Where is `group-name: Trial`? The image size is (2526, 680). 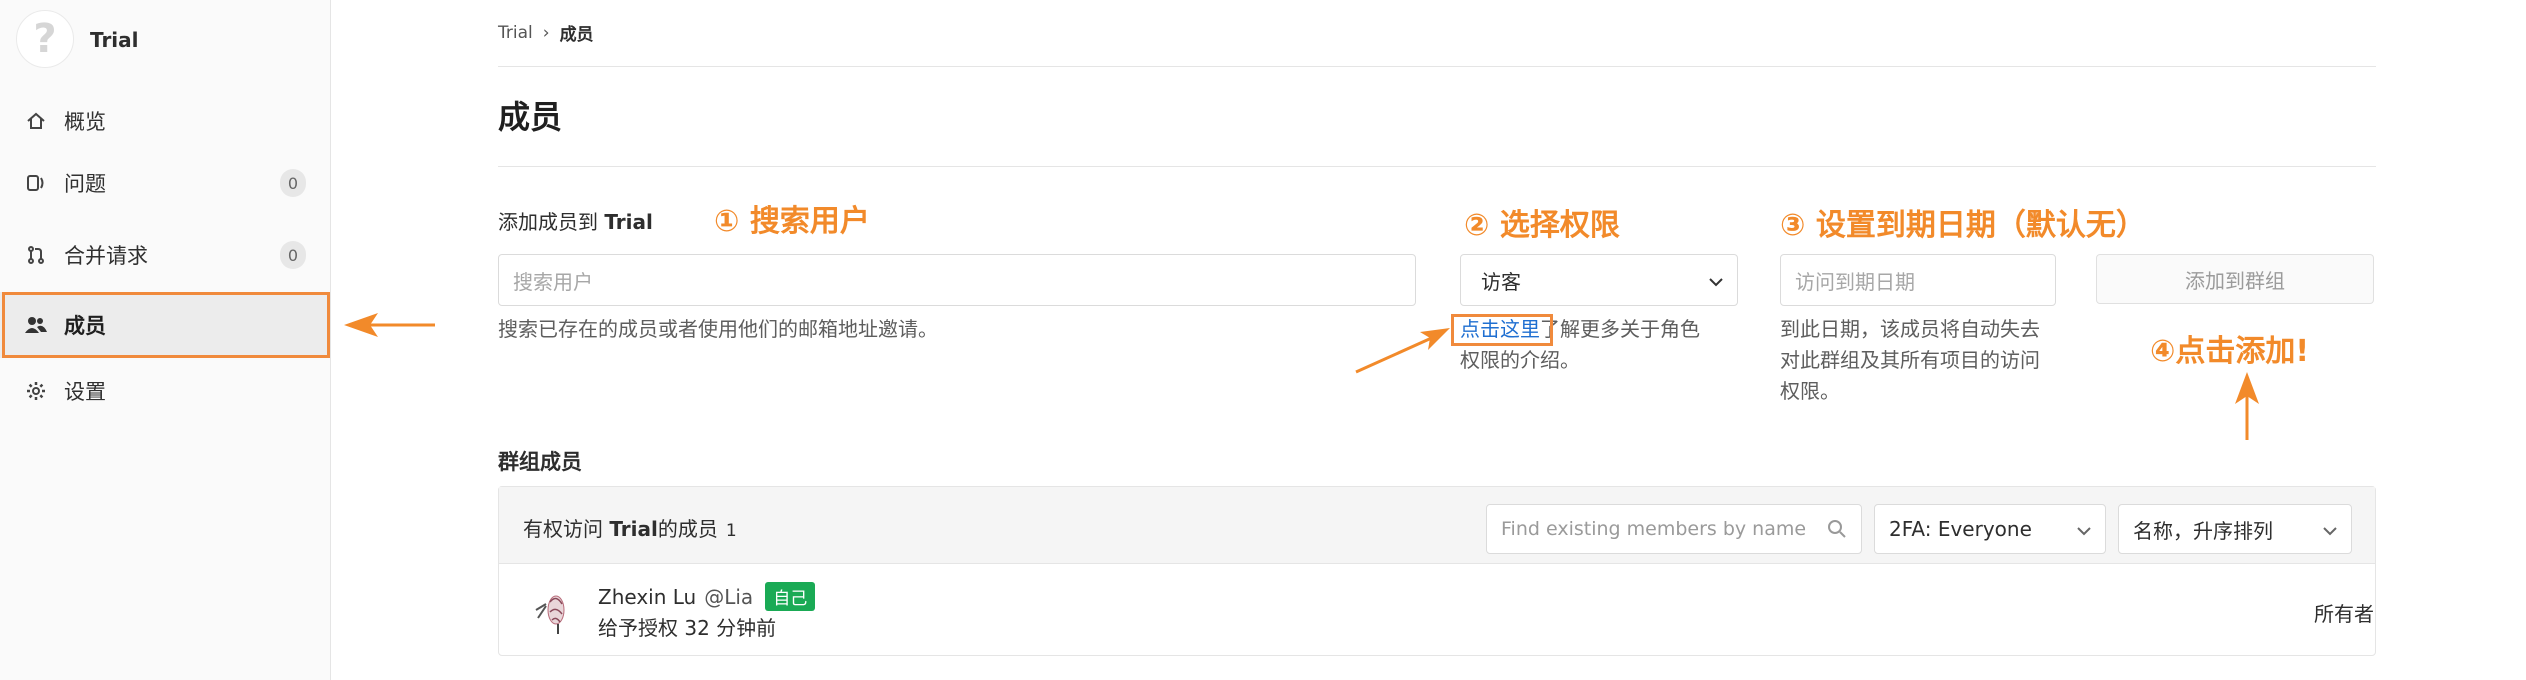 group-name: Trial is located at coordinates (114, 40).